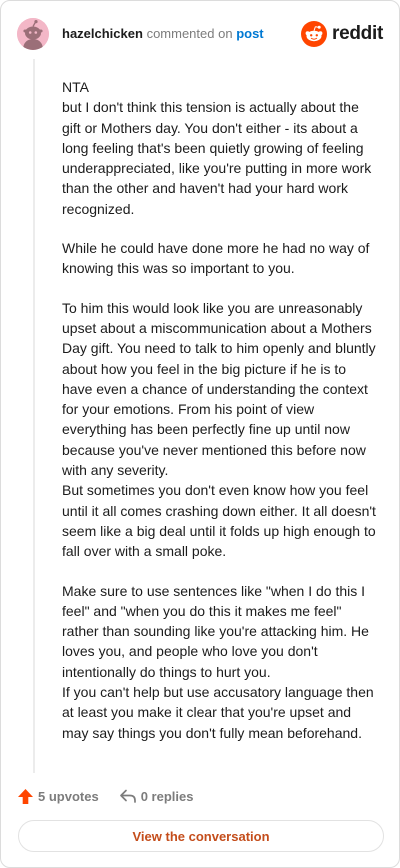 The width and height of the screenshot is (400, 868). I want to click on snoo-avatar-icon, so click(33, 34).